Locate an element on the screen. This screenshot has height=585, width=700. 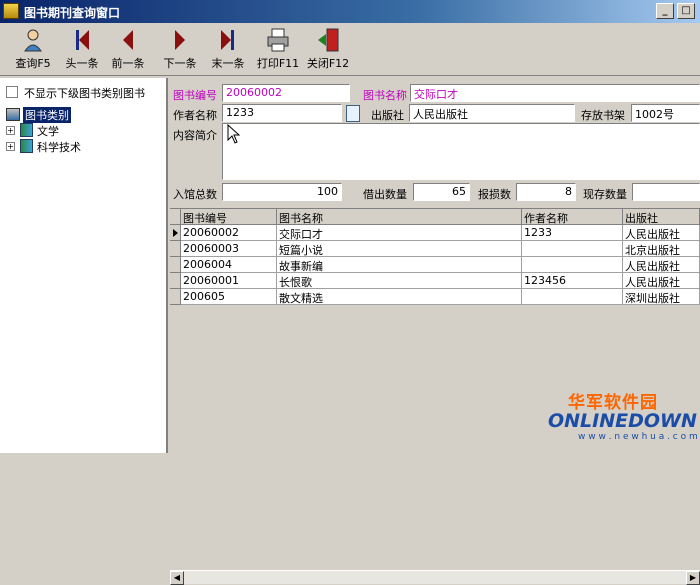
watermark-logo: ONLINEDOWN is located at coordinates (622, 421).